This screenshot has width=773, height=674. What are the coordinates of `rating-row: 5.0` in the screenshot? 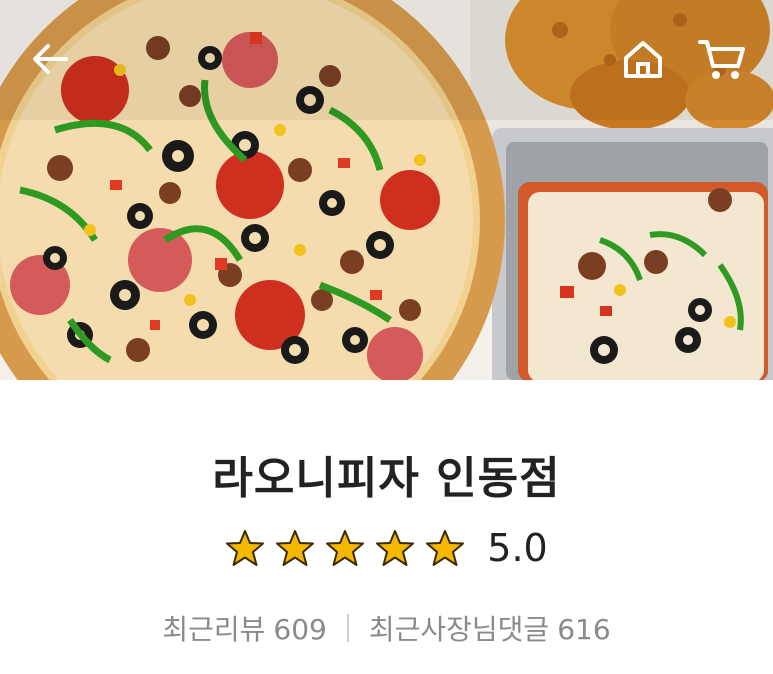 It's located at (386, 548).